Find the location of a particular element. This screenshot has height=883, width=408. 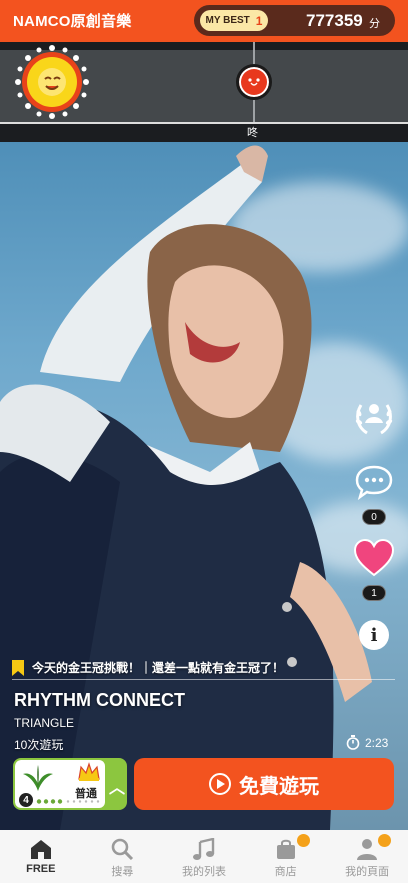

nav-item-free: FREE is located at coordinates (41, 856).